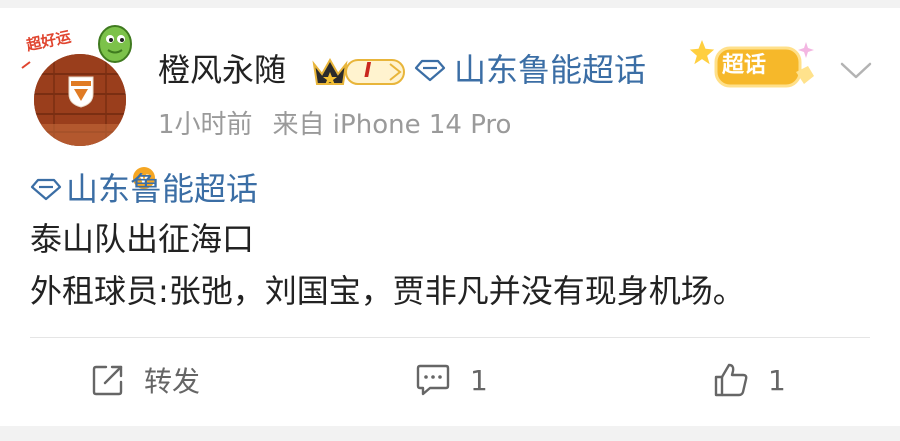  What do you see at coordinates (162, 189) in the screenshot?
I see `body-topic-label: 山东鲁能超话` at bounding box center [162, 189].